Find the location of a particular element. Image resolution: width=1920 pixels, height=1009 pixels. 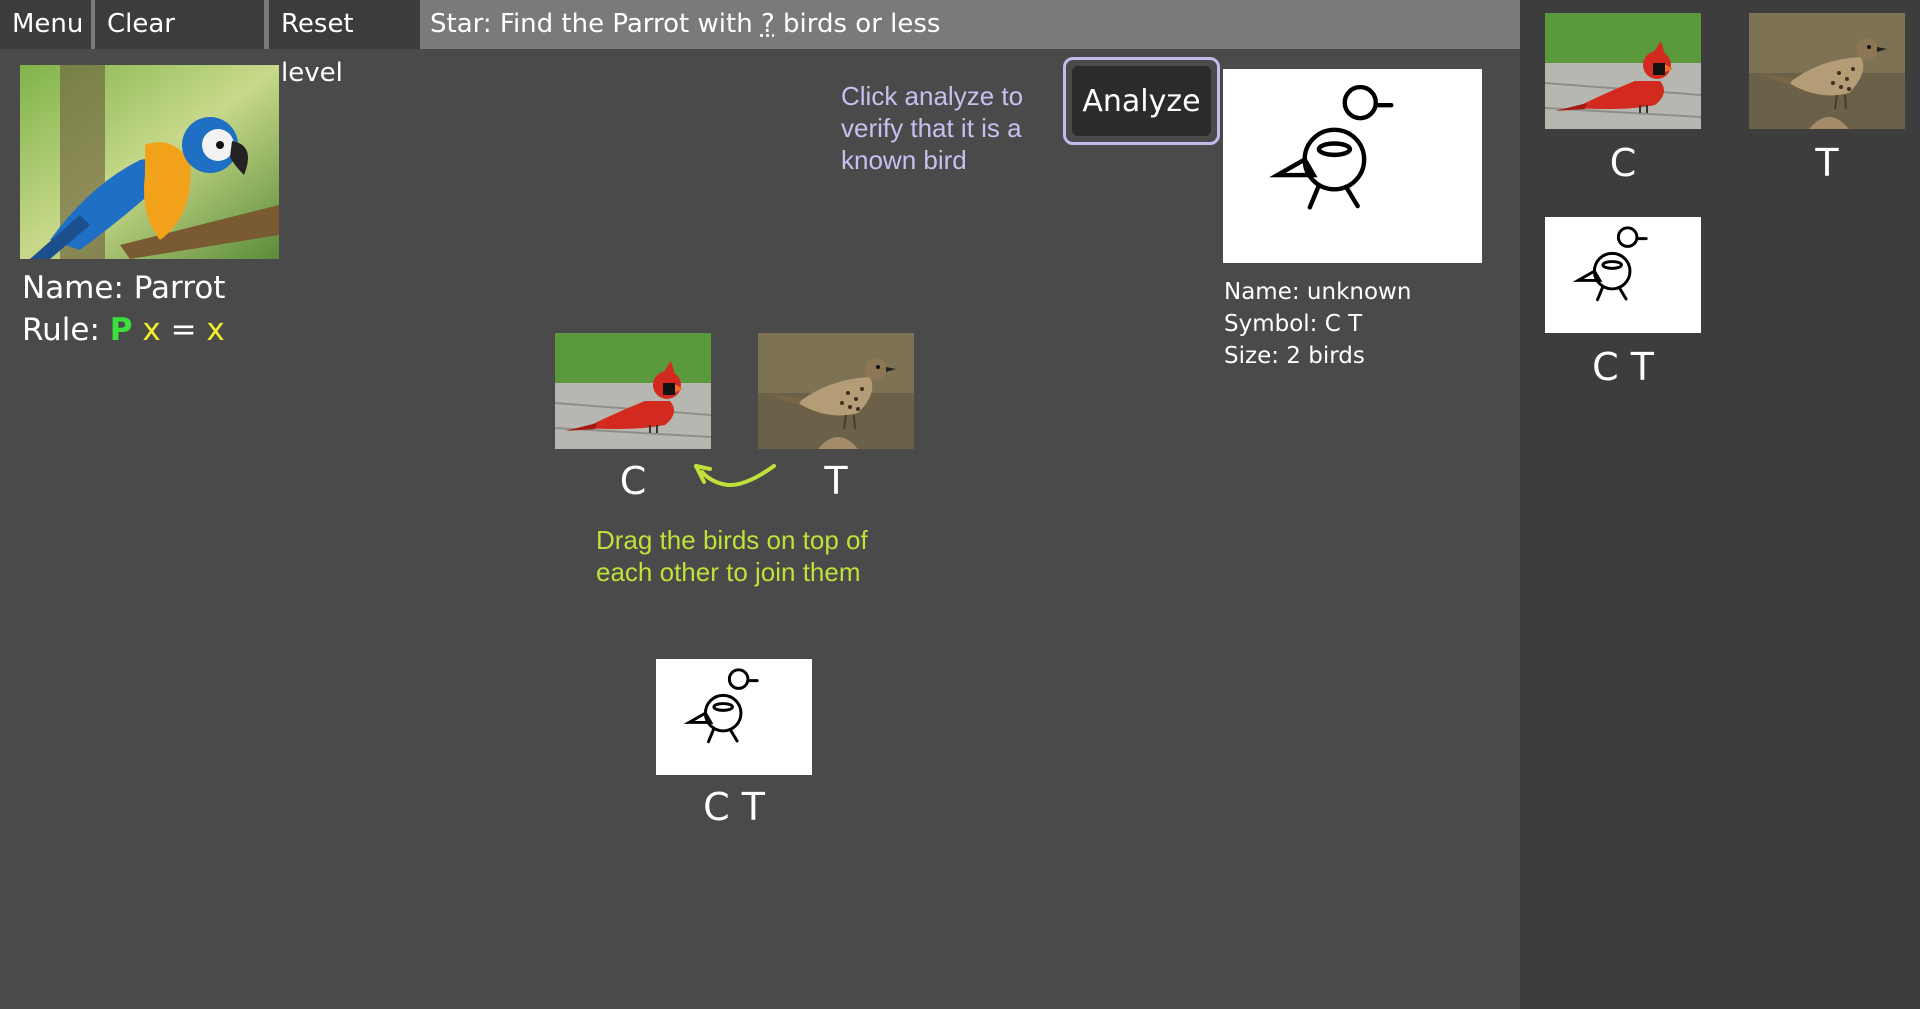

target-rule: Rule: P x = x is located at coordinates (123, 330).